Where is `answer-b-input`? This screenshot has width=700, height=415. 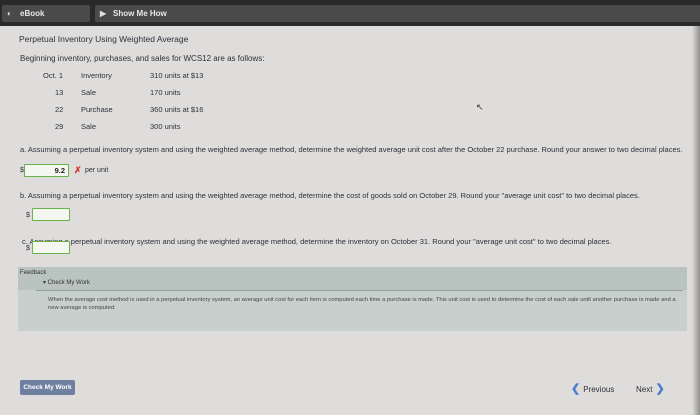 answer-b-input is located at coordinates (51, 214).